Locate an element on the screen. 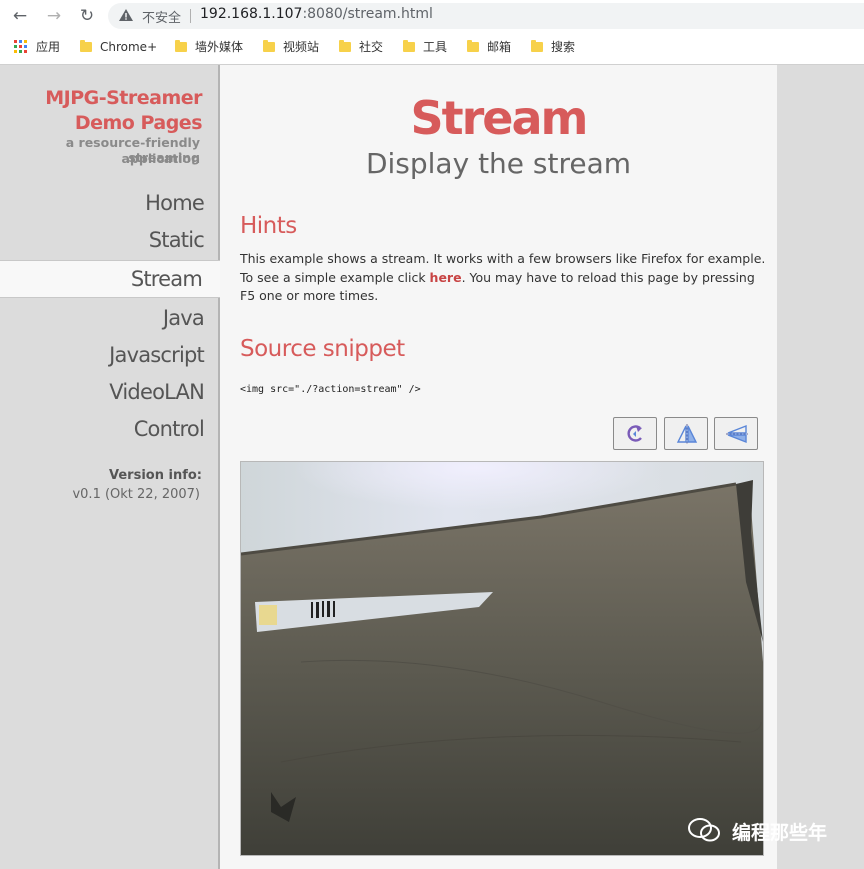 The width and height of the screenshot is (864, 869). rotate-icon is located at coordinates (634, 433).